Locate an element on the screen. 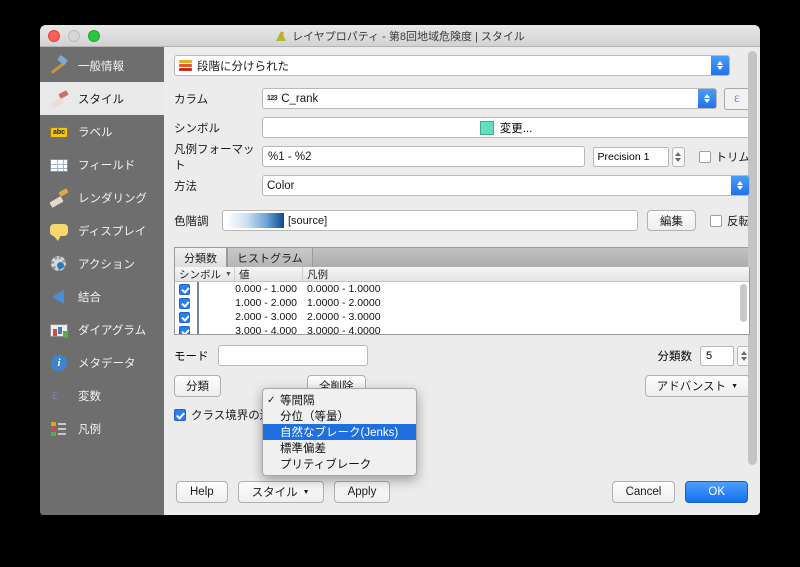 The width and height of the screenshot is (800, 567). table-row: 2.000 - 3.000 2.0000 - 3.0000 is located at coordinates (462, 317).